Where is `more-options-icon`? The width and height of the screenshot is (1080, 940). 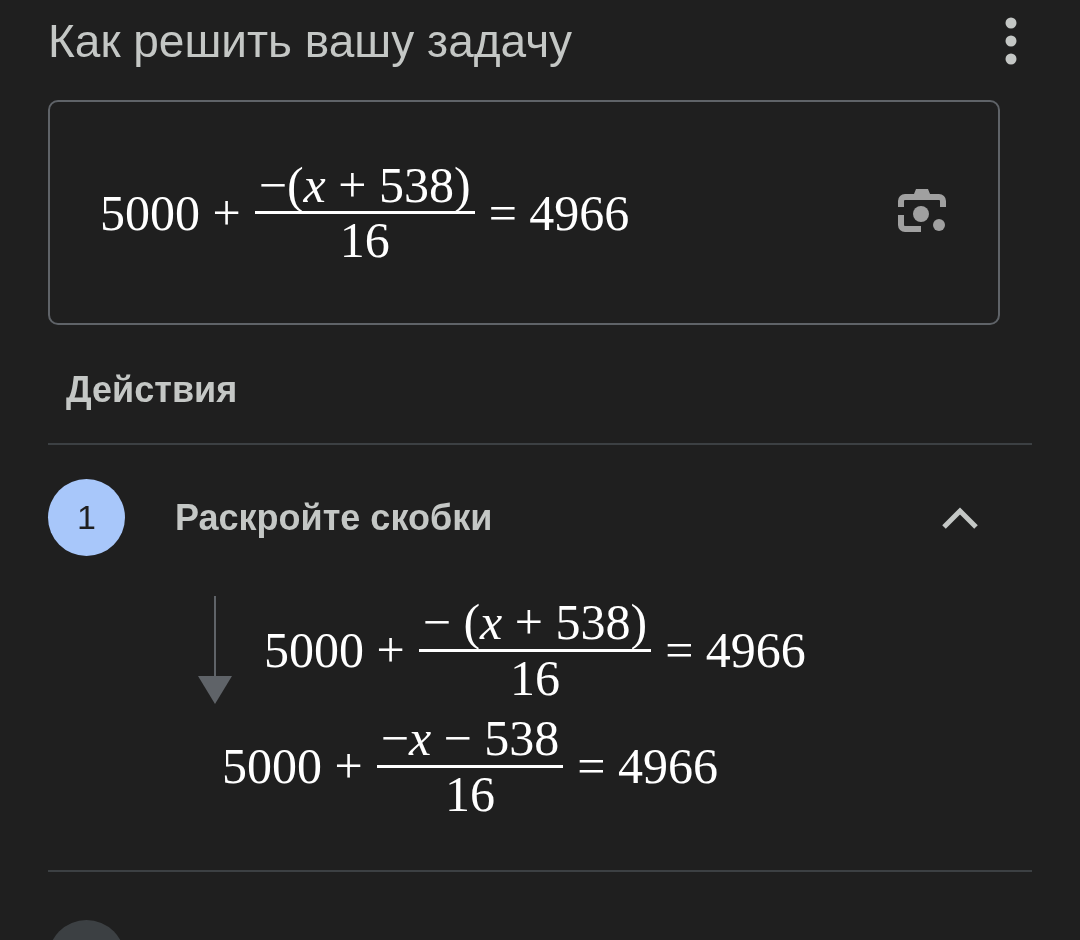 more-options-icon is located at coordinates (1011, 41).